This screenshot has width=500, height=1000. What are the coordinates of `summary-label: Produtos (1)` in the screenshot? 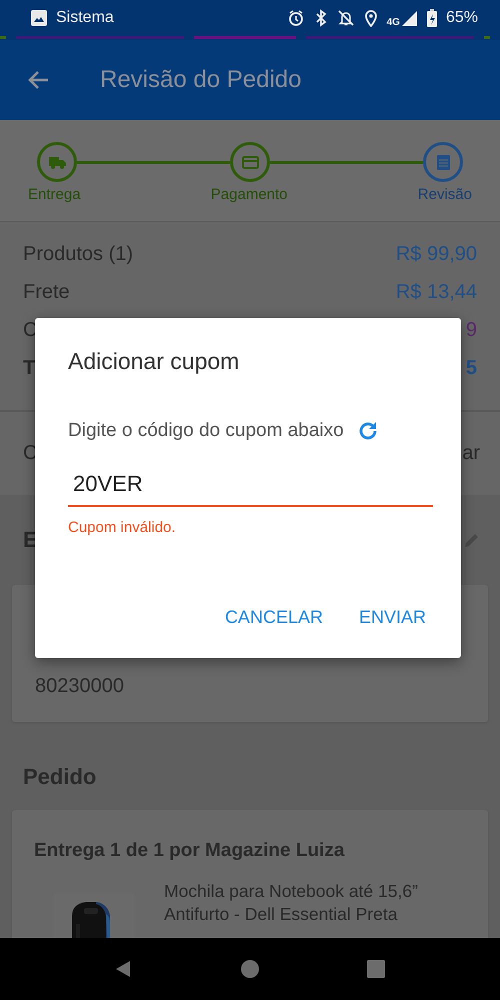 It's located at (78, 254).